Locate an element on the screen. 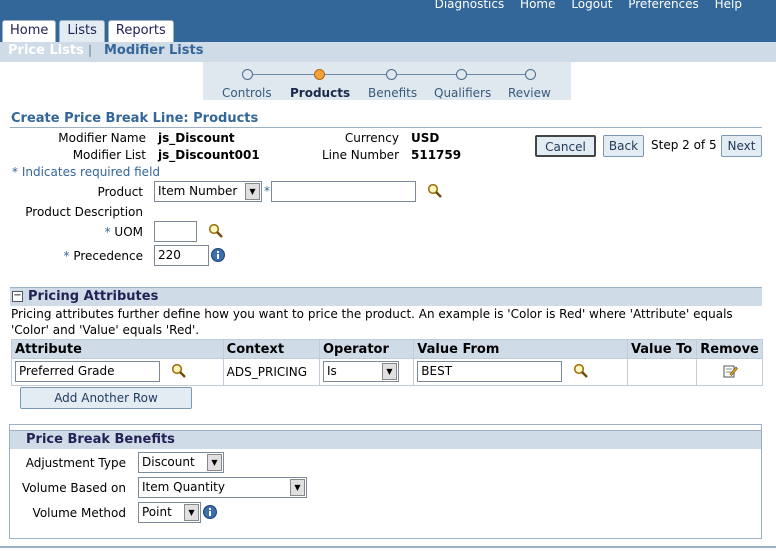  title-divider is located at coordinates (386, 127).